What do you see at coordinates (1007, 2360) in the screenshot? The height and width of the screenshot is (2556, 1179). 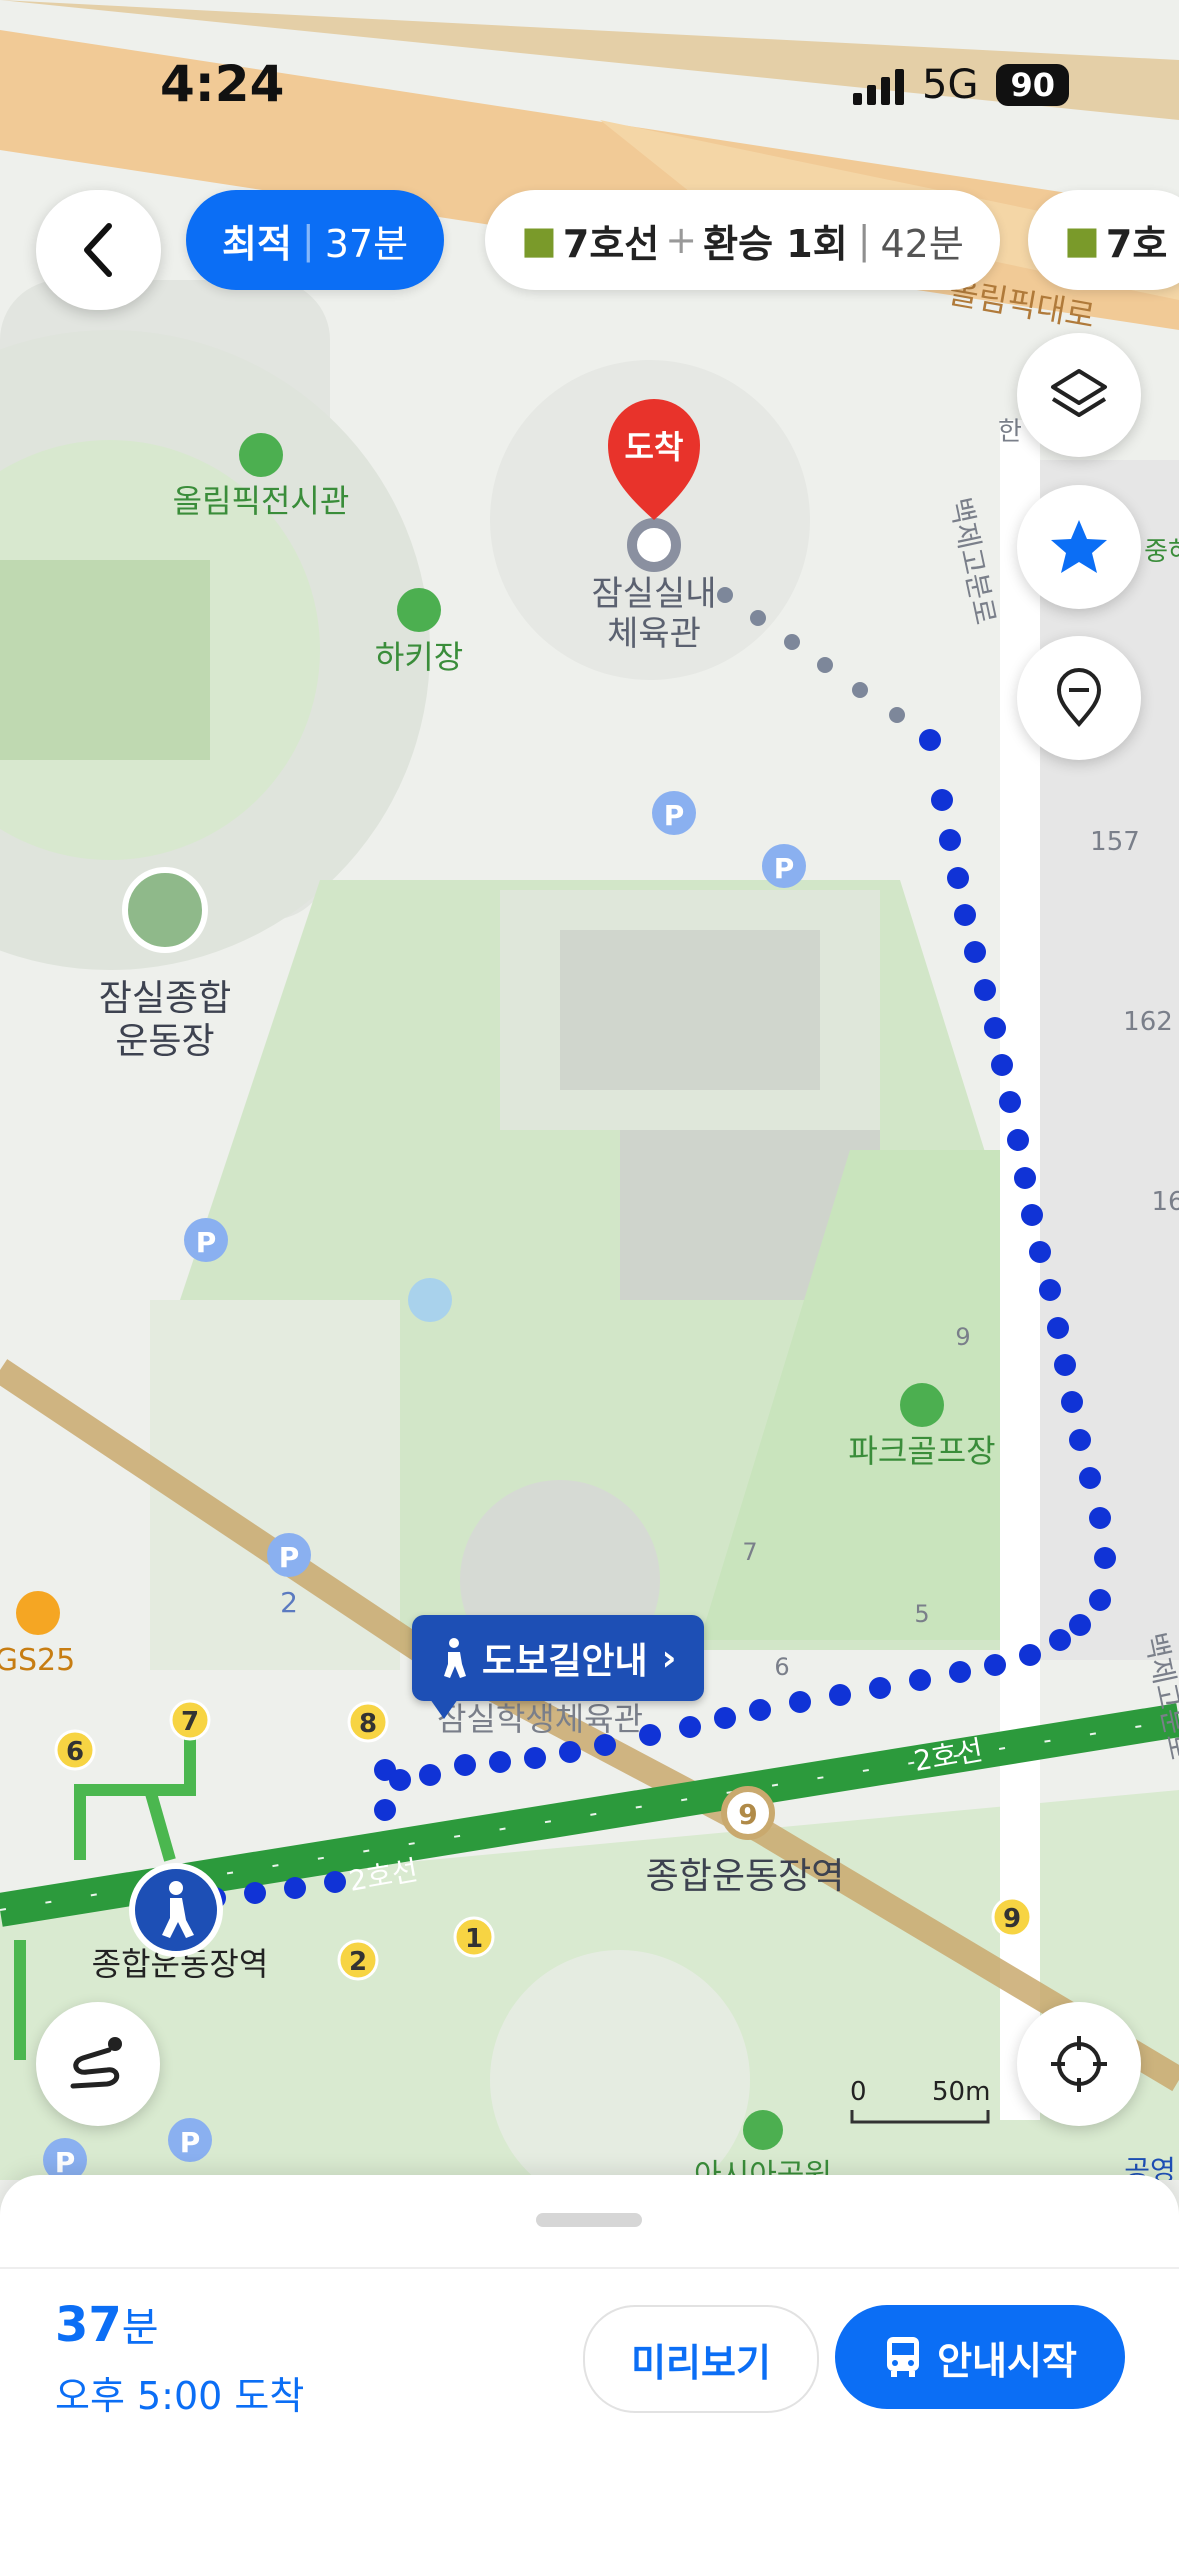 I see `start-guidance-label: 안내시작` at bounding box center [1007, 2360].